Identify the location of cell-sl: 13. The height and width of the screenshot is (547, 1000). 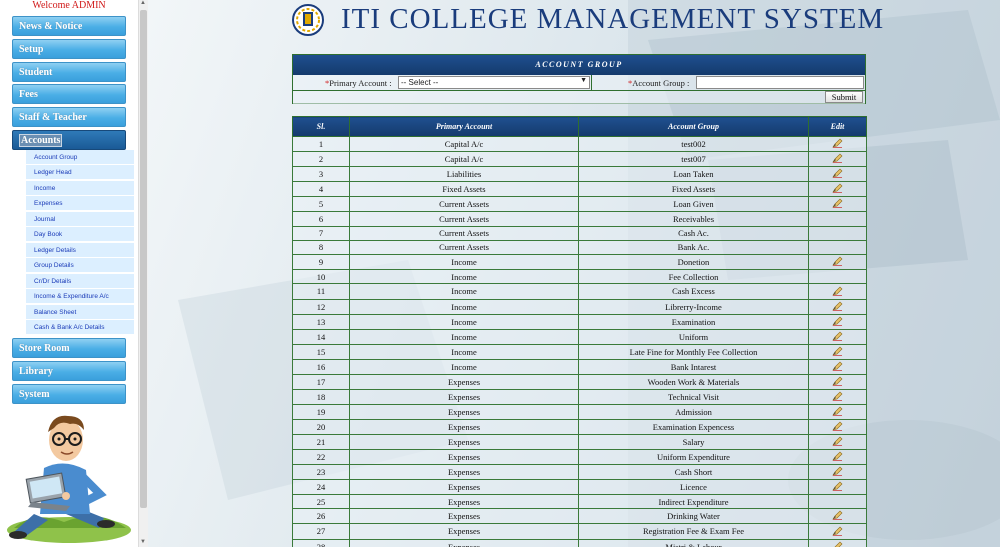
(321, 321).